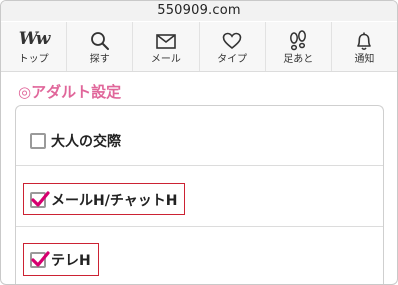  What do you see at coordinates (34, 39) in the screenshot?
I see `ww-logo: Ww` at bounding box center [34, 39].